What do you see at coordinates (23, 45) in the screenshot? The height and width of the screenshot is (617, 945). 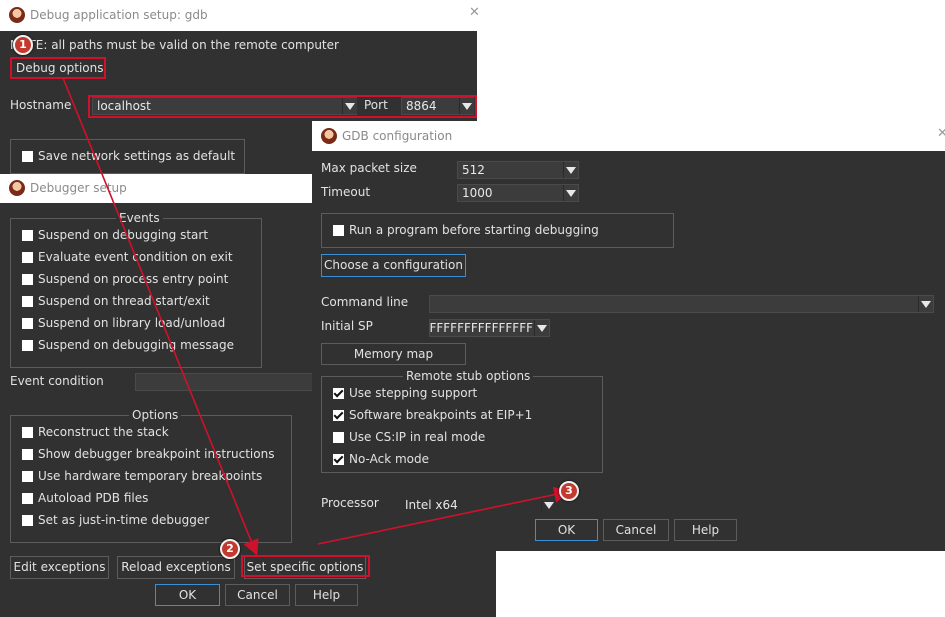 I see `step-badge-1: 1` at bounding box center [23, 45].